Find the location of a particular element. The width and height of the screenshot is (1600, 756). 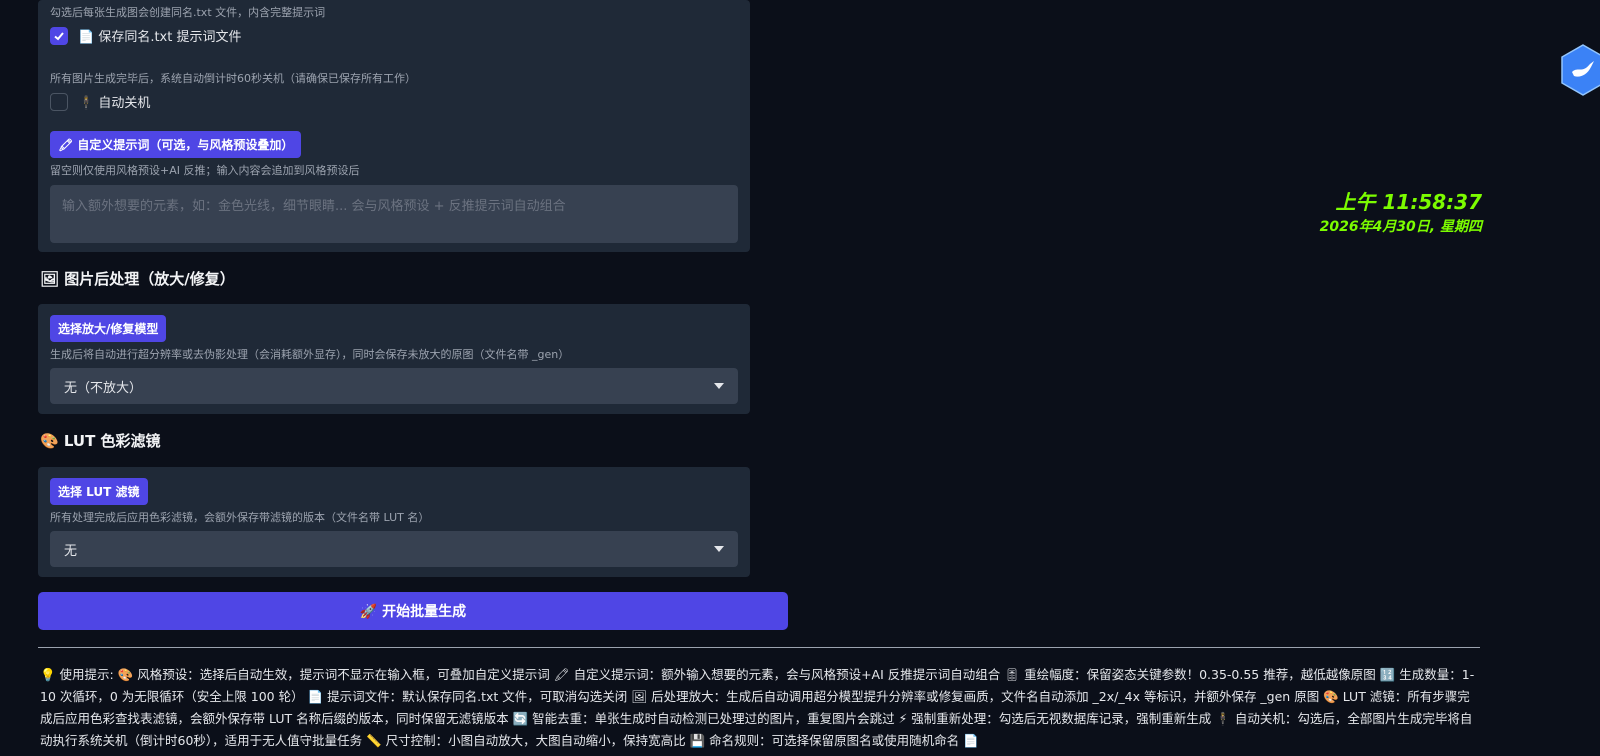

lut-chip: 选择 LUT 滤镜 is located at coordinates (99, 491).